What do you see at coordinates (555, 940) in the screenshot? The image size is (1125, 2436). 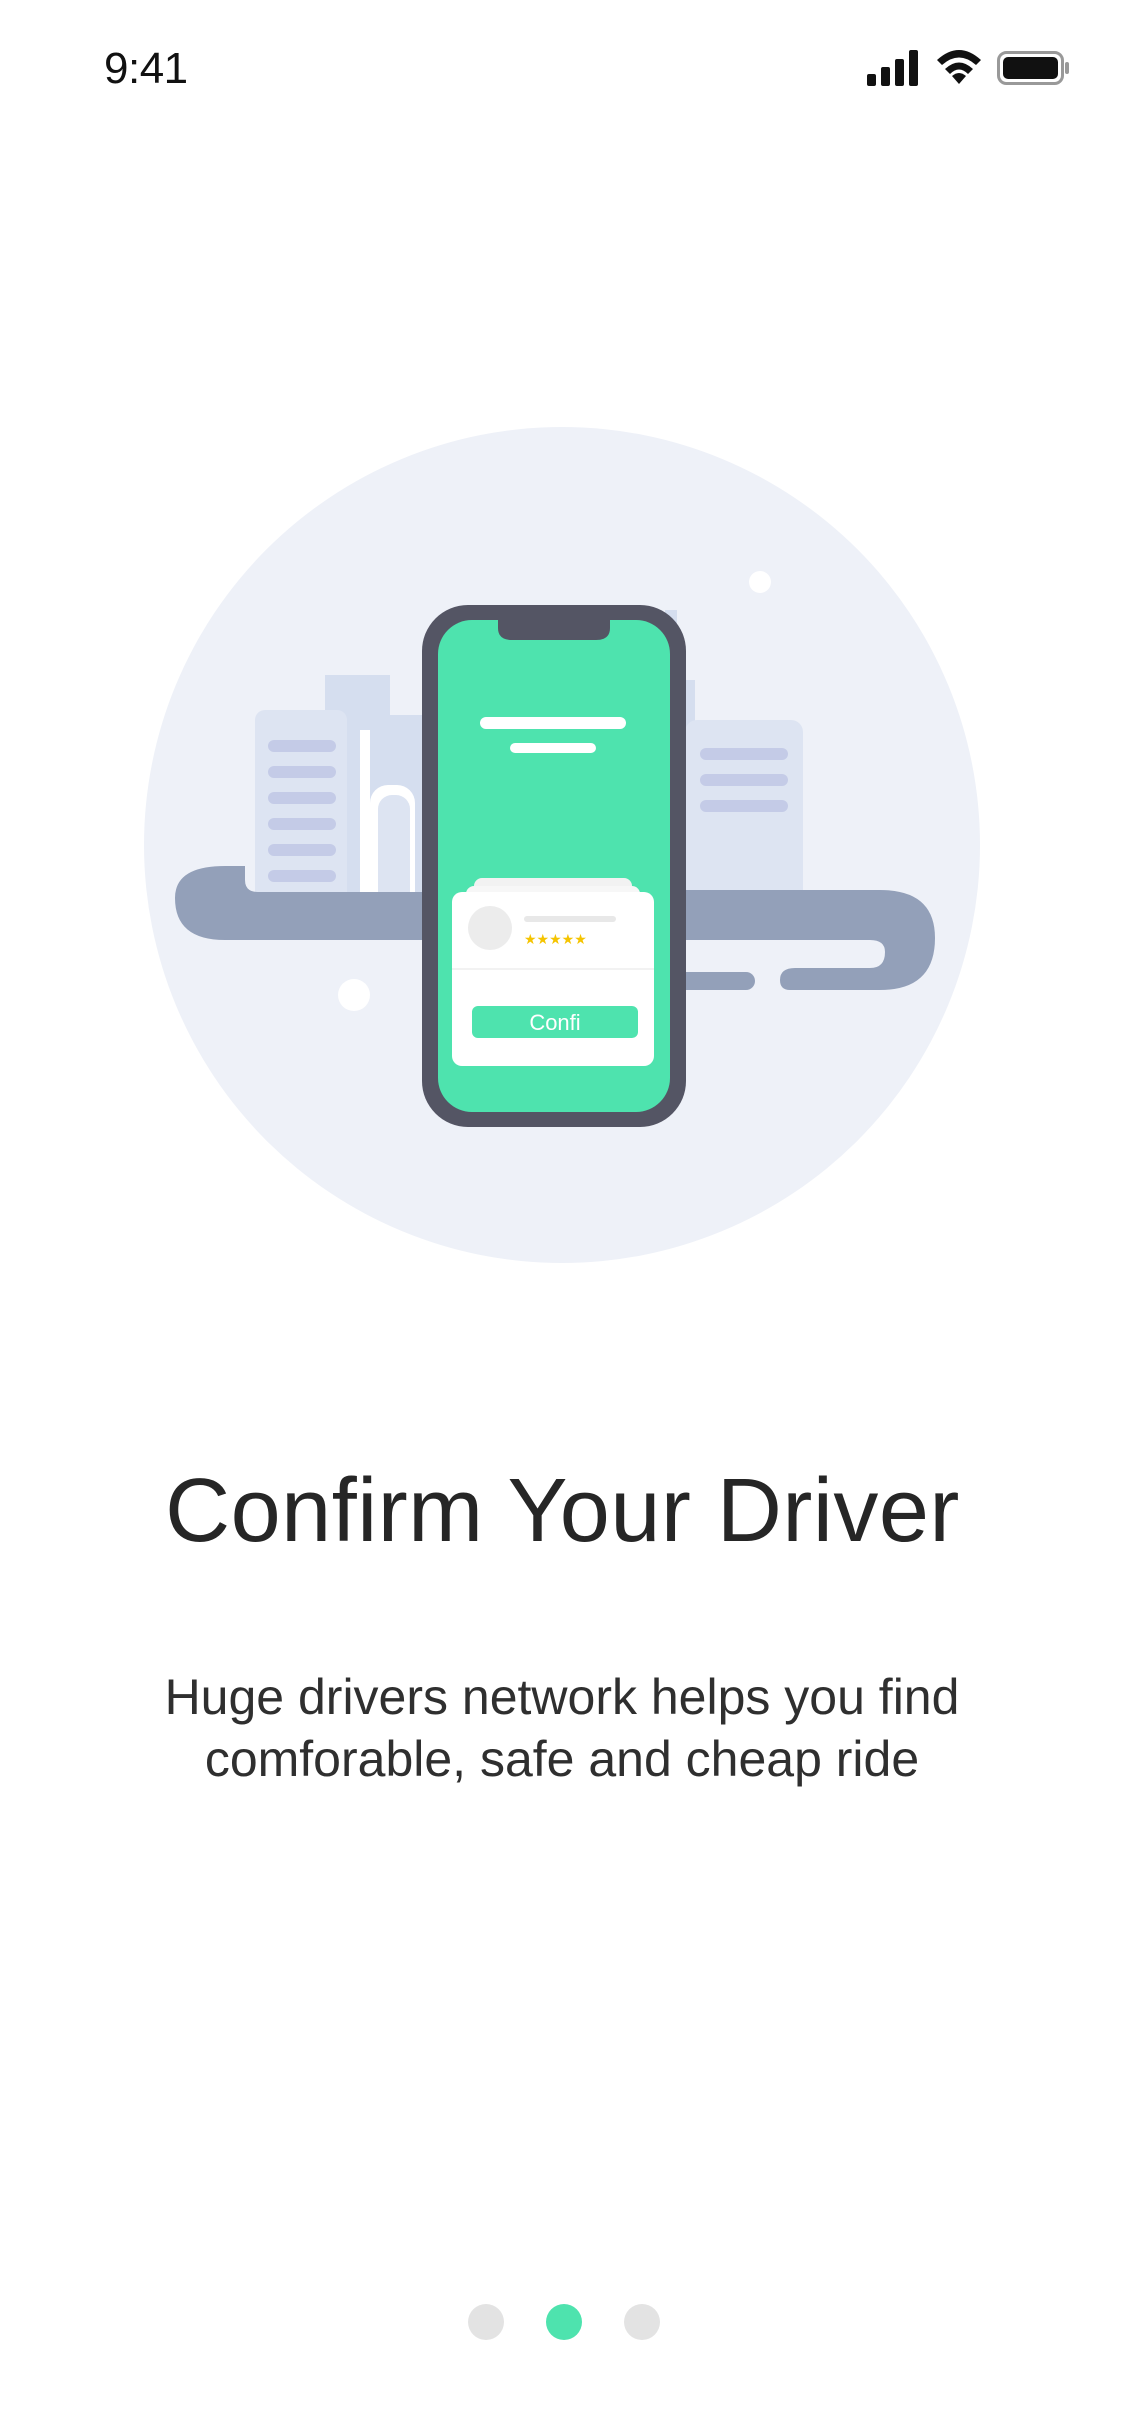 I see `rating-stars: ★★★★★` at bounding box center [555, 940].